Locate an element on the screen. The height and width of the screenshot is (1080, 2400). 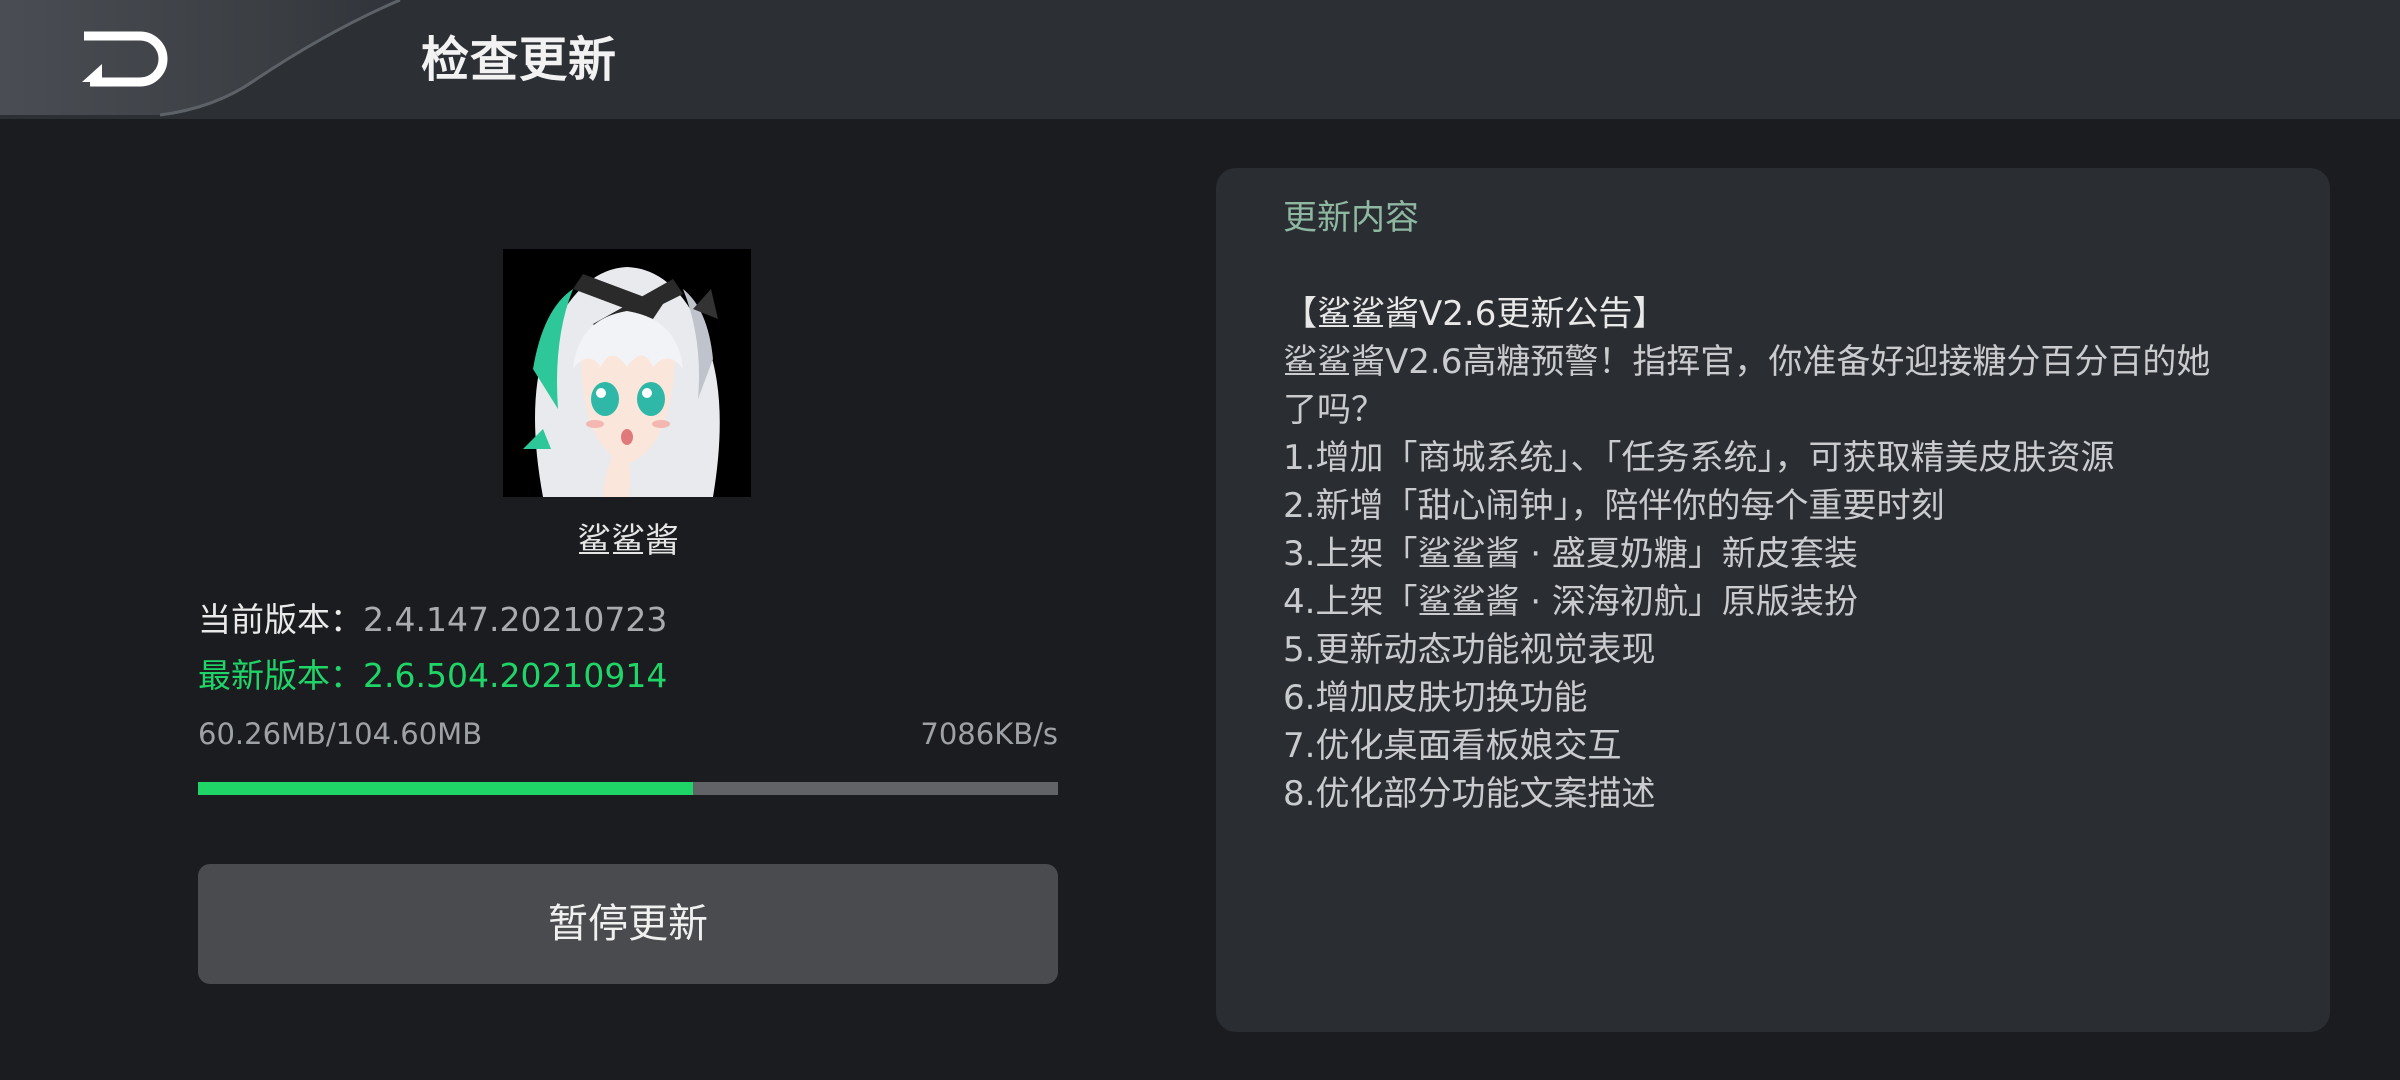
release-note-line: 3.上架「鲨鲨酱 · 盛夏奶糖」新皮套装 is located at coordinates (1570, 554).